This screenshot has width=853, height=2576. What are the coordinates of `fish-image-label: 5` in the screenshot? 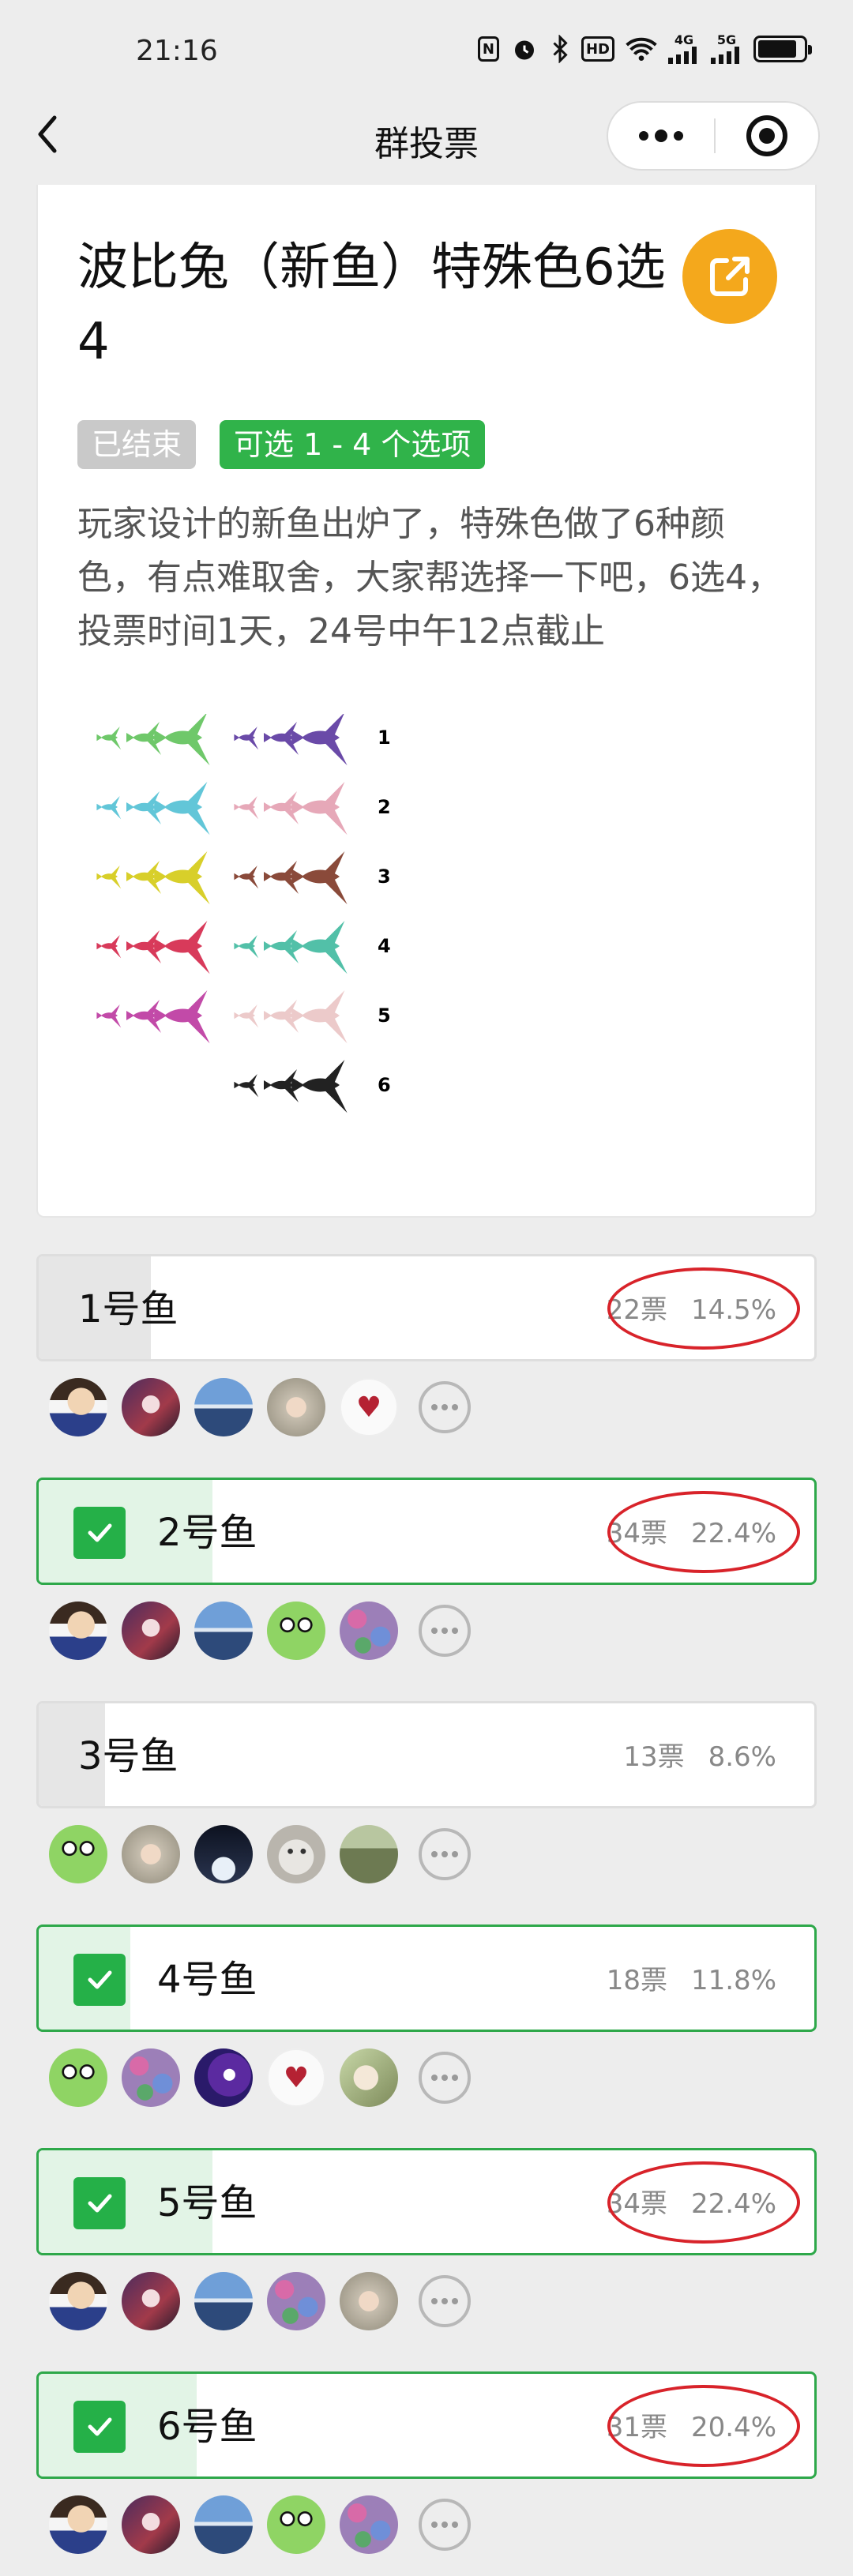 It's located at (384, 1015).